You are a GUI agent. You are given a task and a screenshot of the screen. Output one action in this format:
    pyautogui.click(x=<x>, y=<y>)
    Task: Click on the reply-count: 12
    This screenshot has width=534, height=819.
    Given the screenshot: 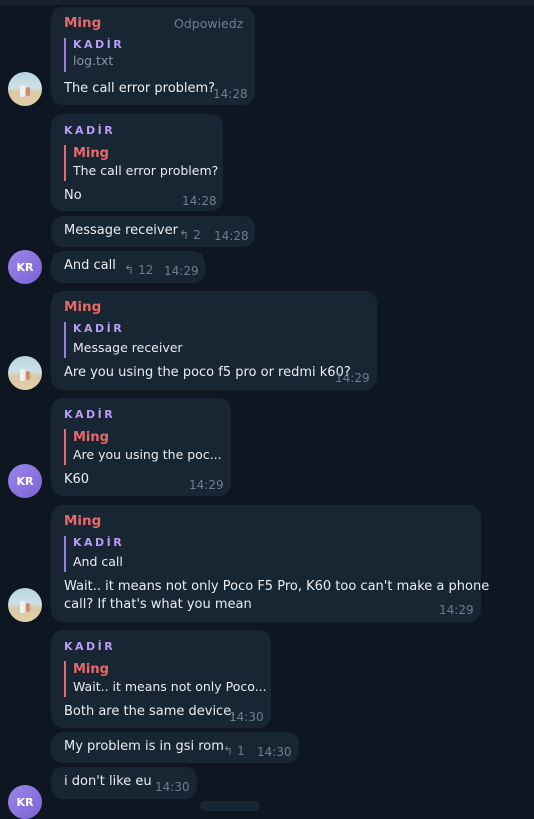 What is the action you would take?
    pyautogui.click(x=146, y=270)
    